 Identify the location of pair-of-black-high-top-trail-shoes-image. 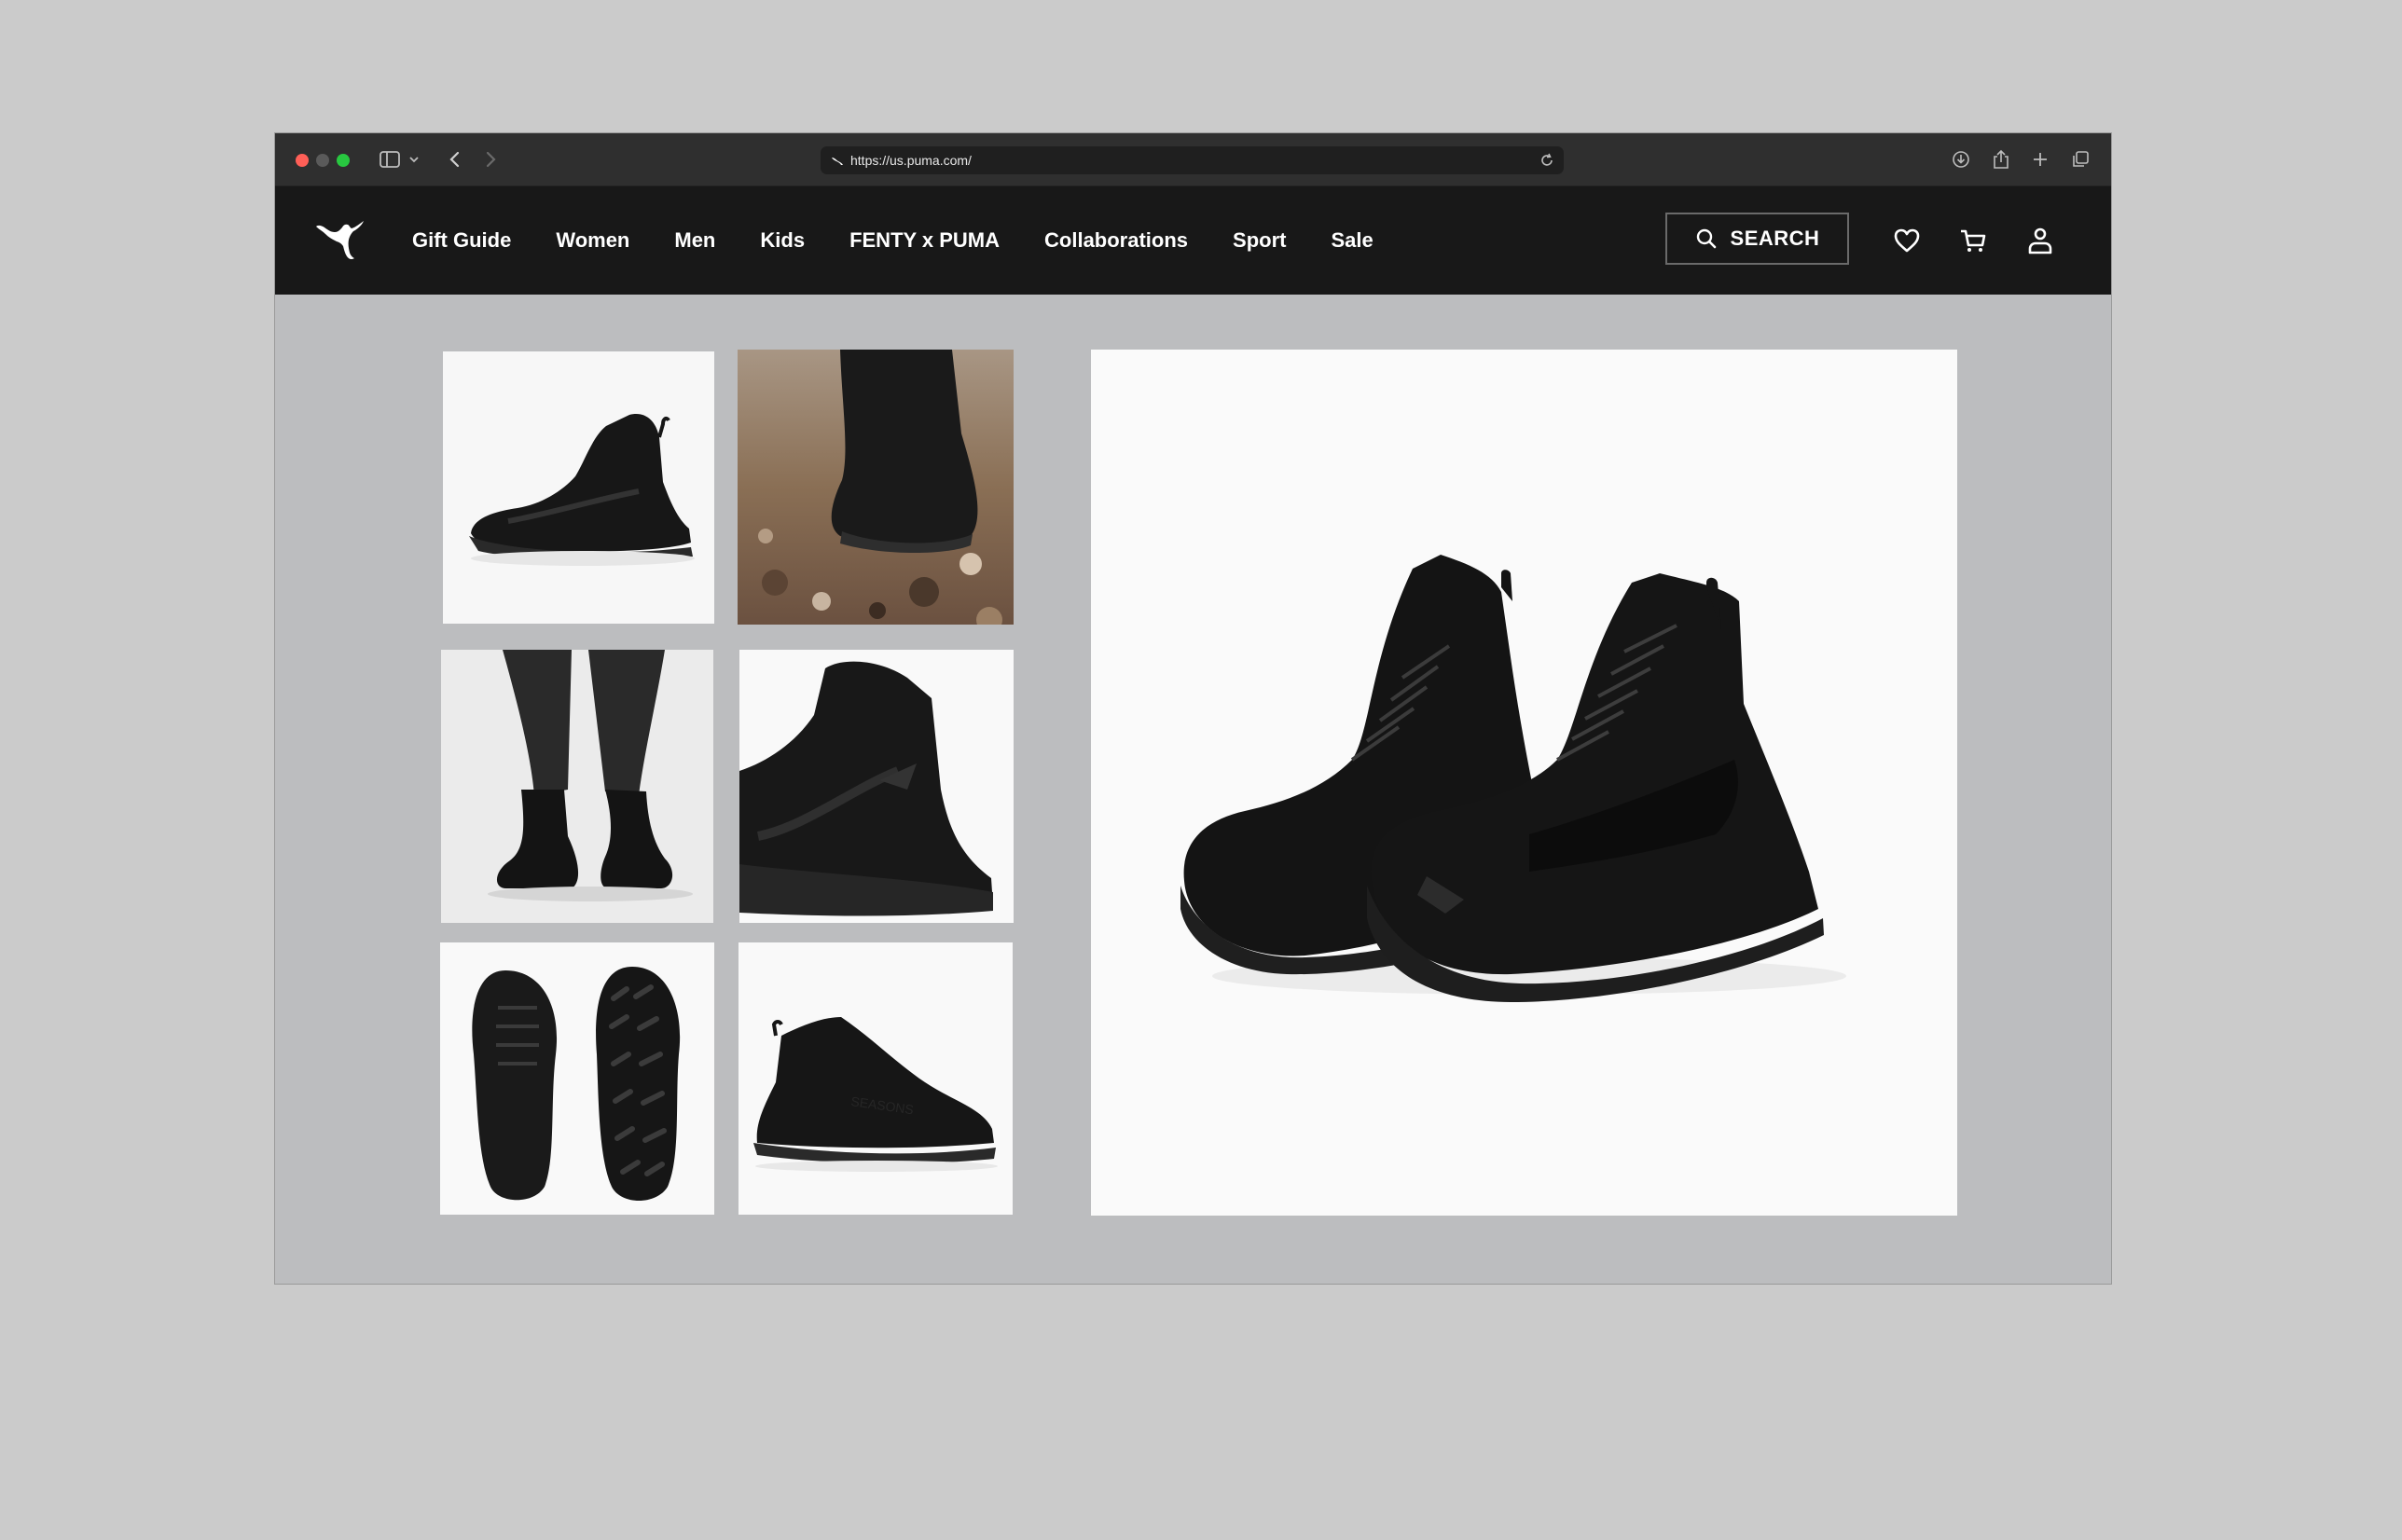
(1513, 778).